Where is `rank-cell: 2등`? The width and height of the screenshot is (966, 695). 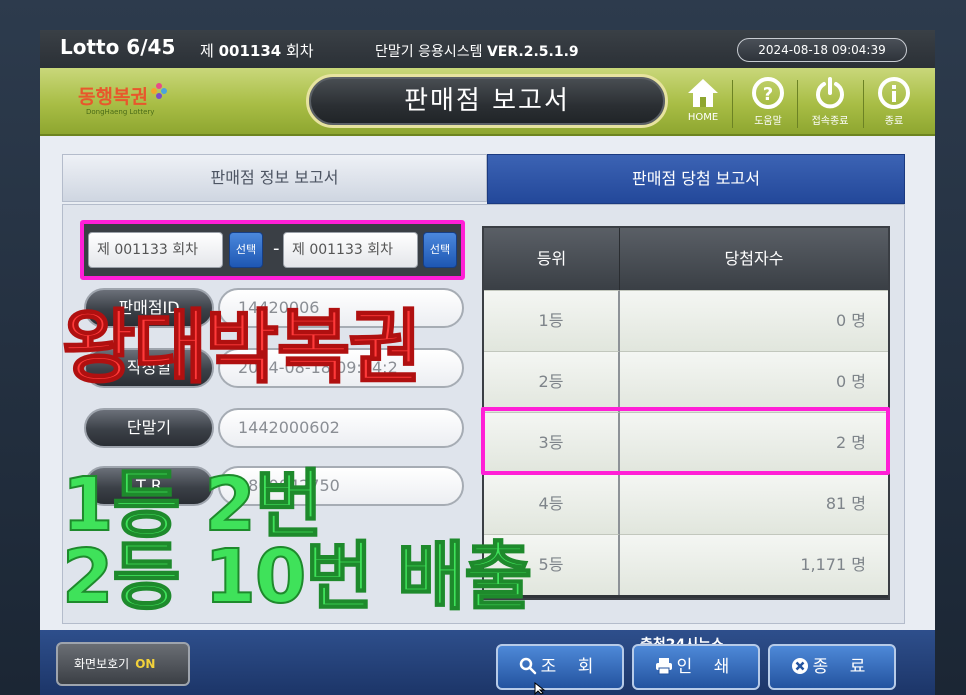 rank-cell: 2등 is located at coordinates (552, 381).